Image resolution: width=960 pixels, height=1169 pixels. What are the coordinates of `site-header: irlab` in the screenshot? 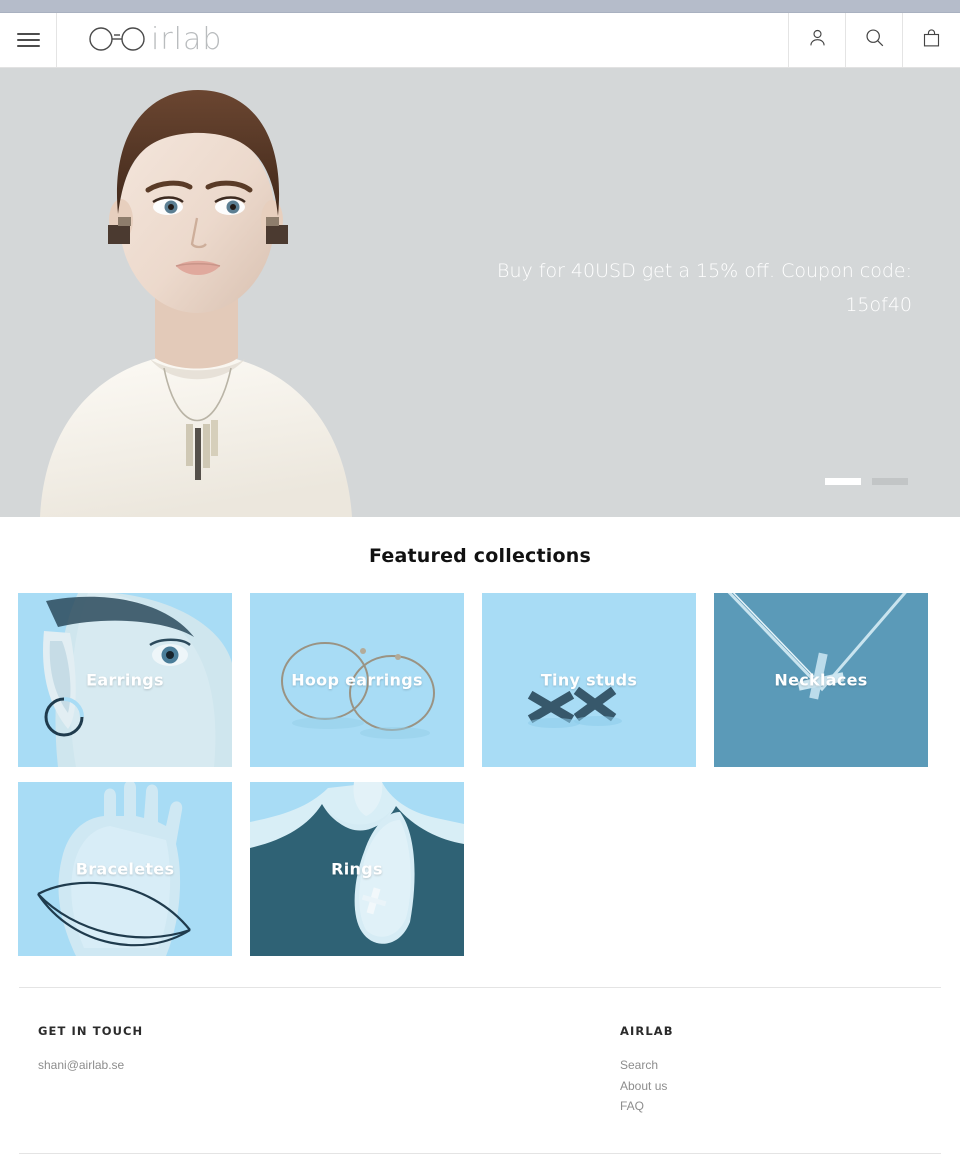 It's located at (480, 40).